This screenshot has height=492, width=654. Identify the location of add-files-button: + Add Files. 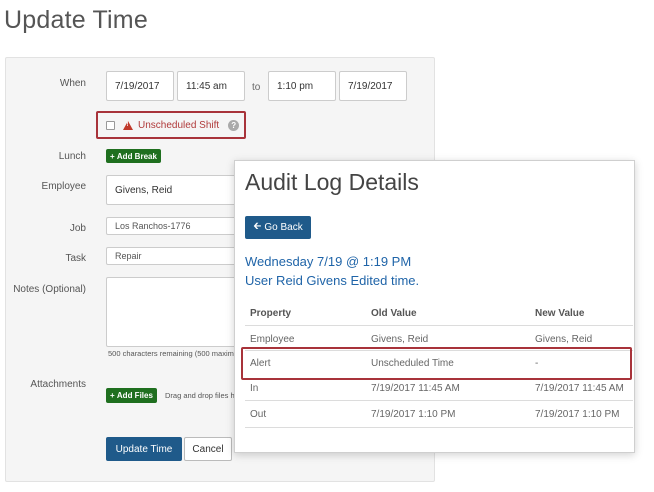
(131, 395).